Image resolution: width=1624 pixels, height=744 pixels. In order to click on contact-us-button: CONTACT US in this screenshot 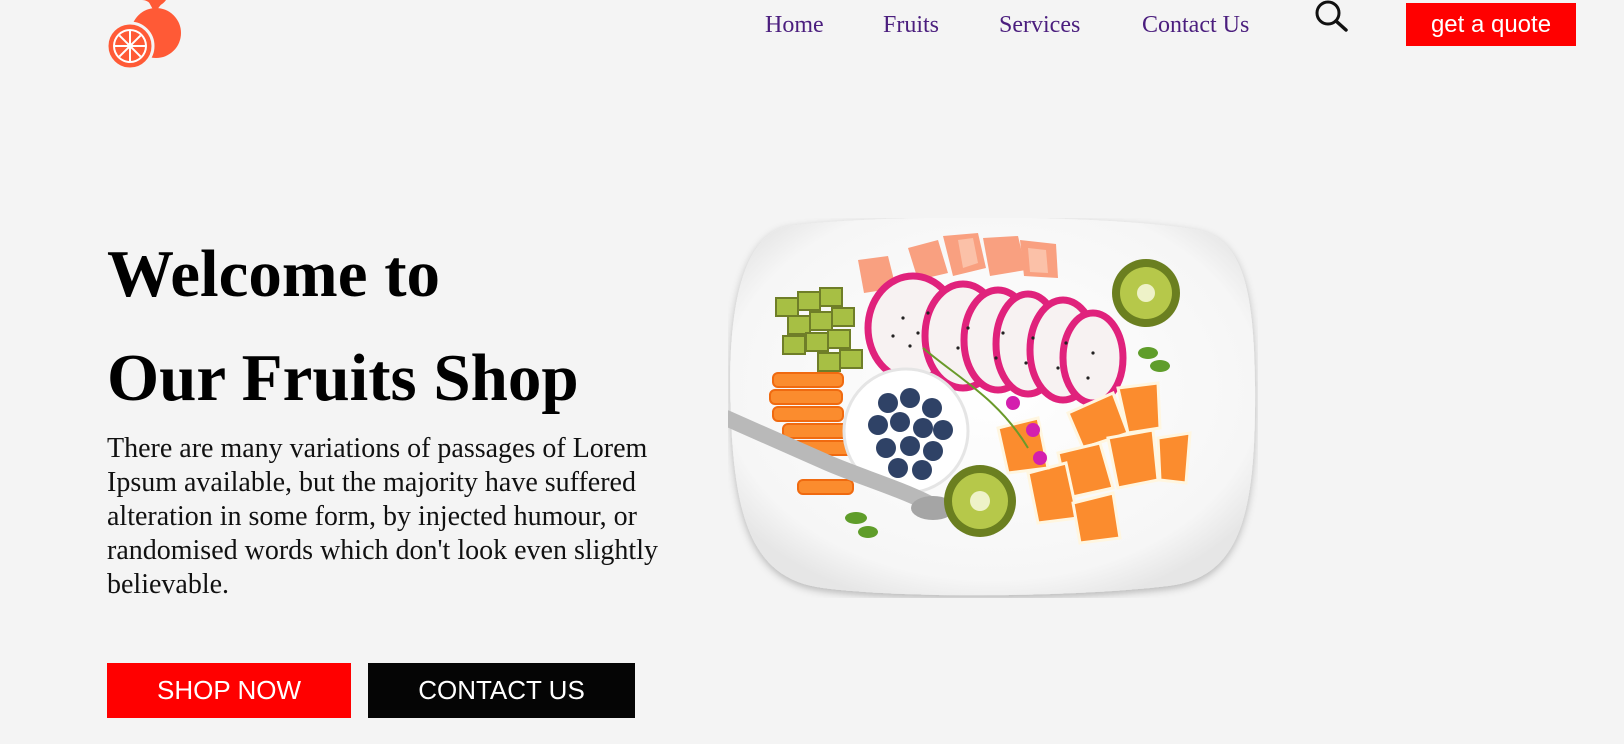, I will do `click(501, 690)`.